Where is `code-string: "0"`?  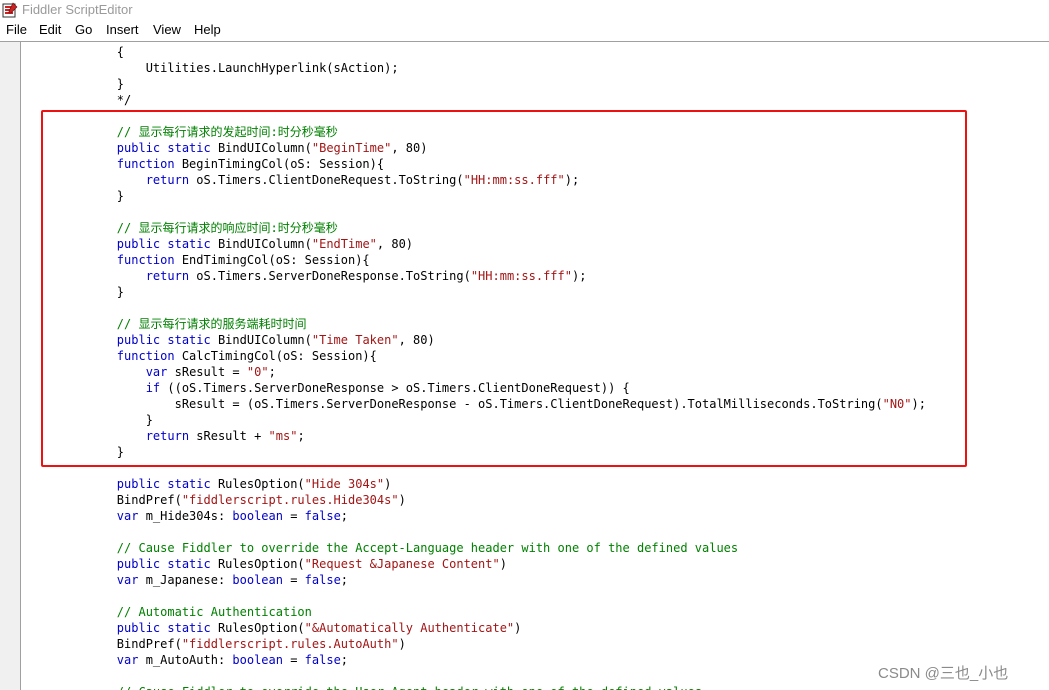
code-string: "0" is located at coordinates (257, 372).